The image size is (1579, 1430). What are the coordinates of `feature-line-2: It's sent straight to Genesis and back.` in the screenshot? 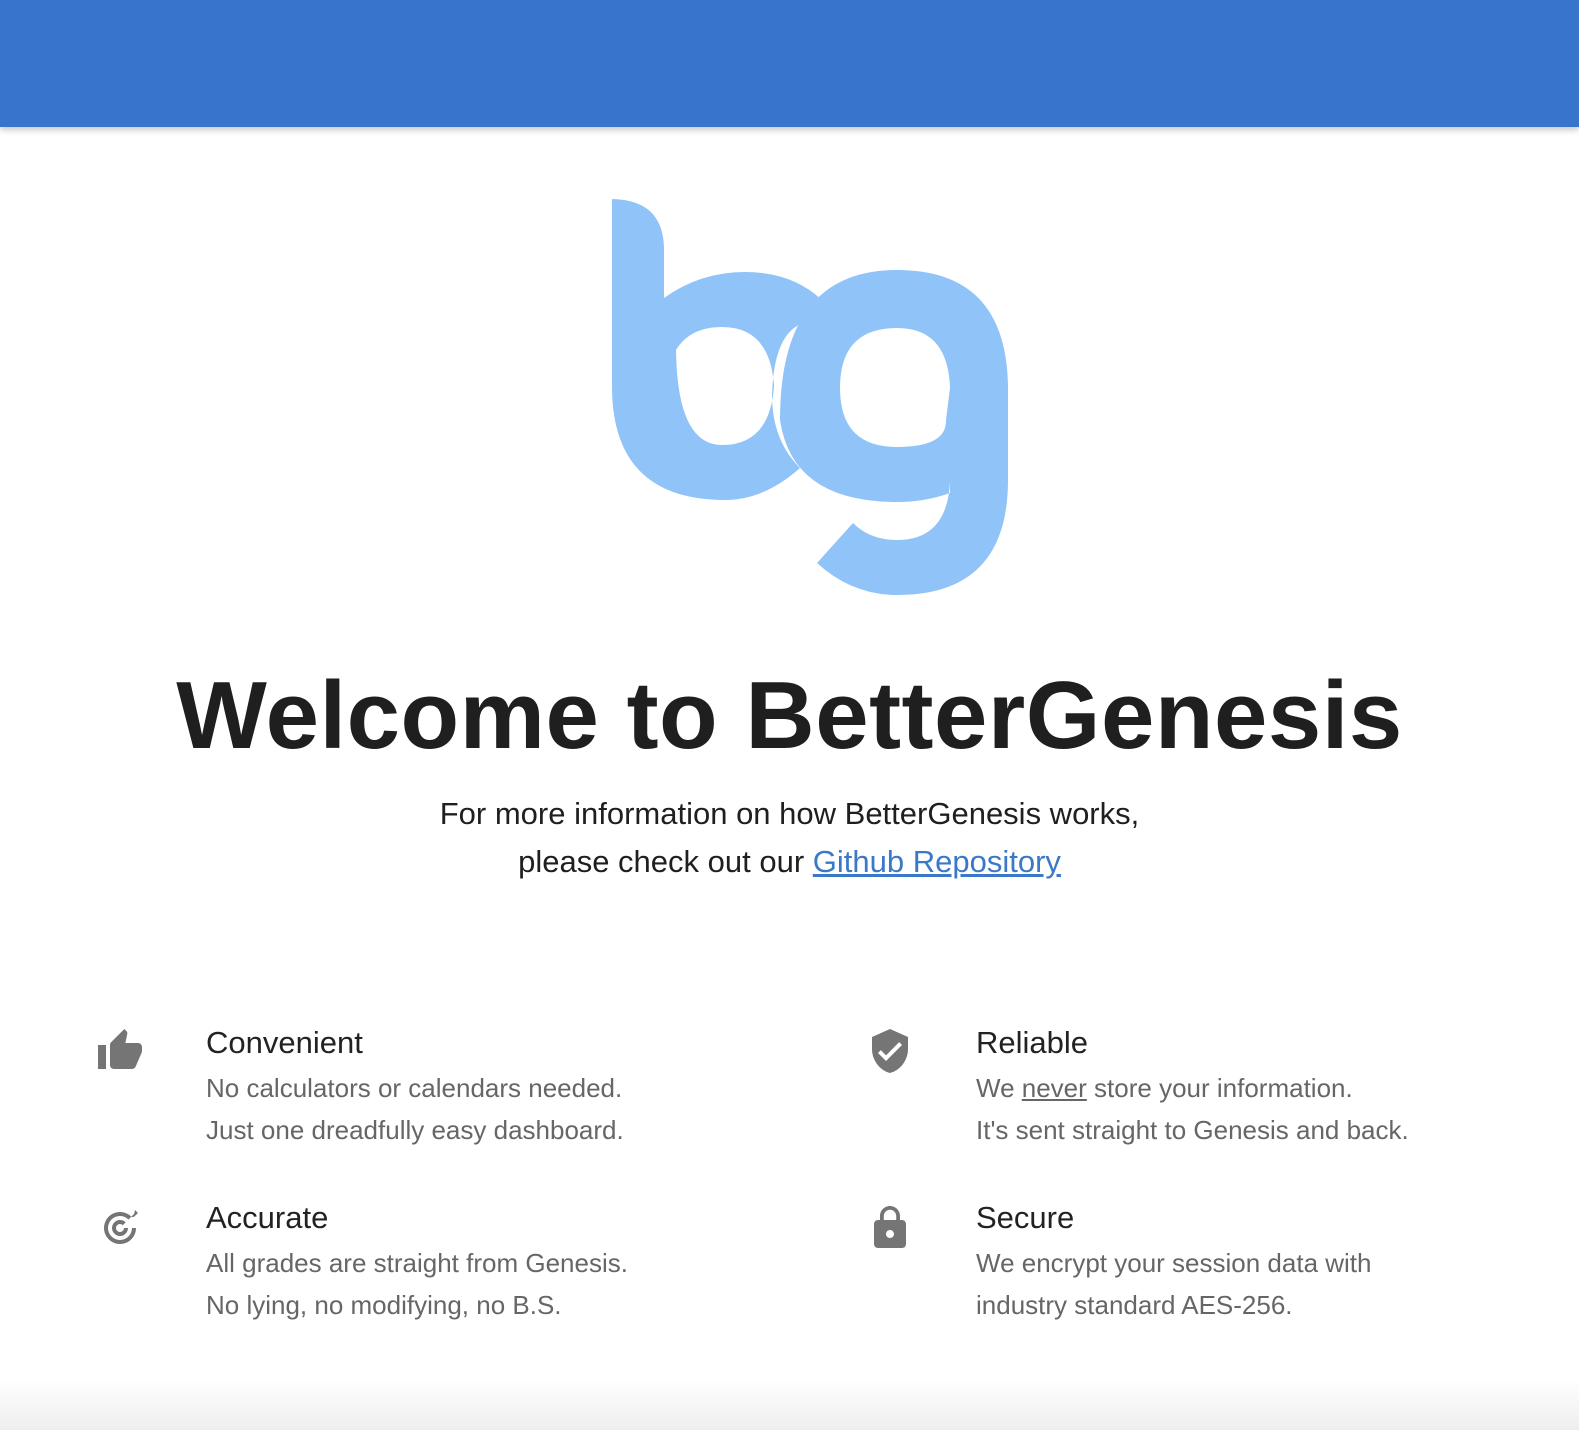 It's located at (1192, 1130).